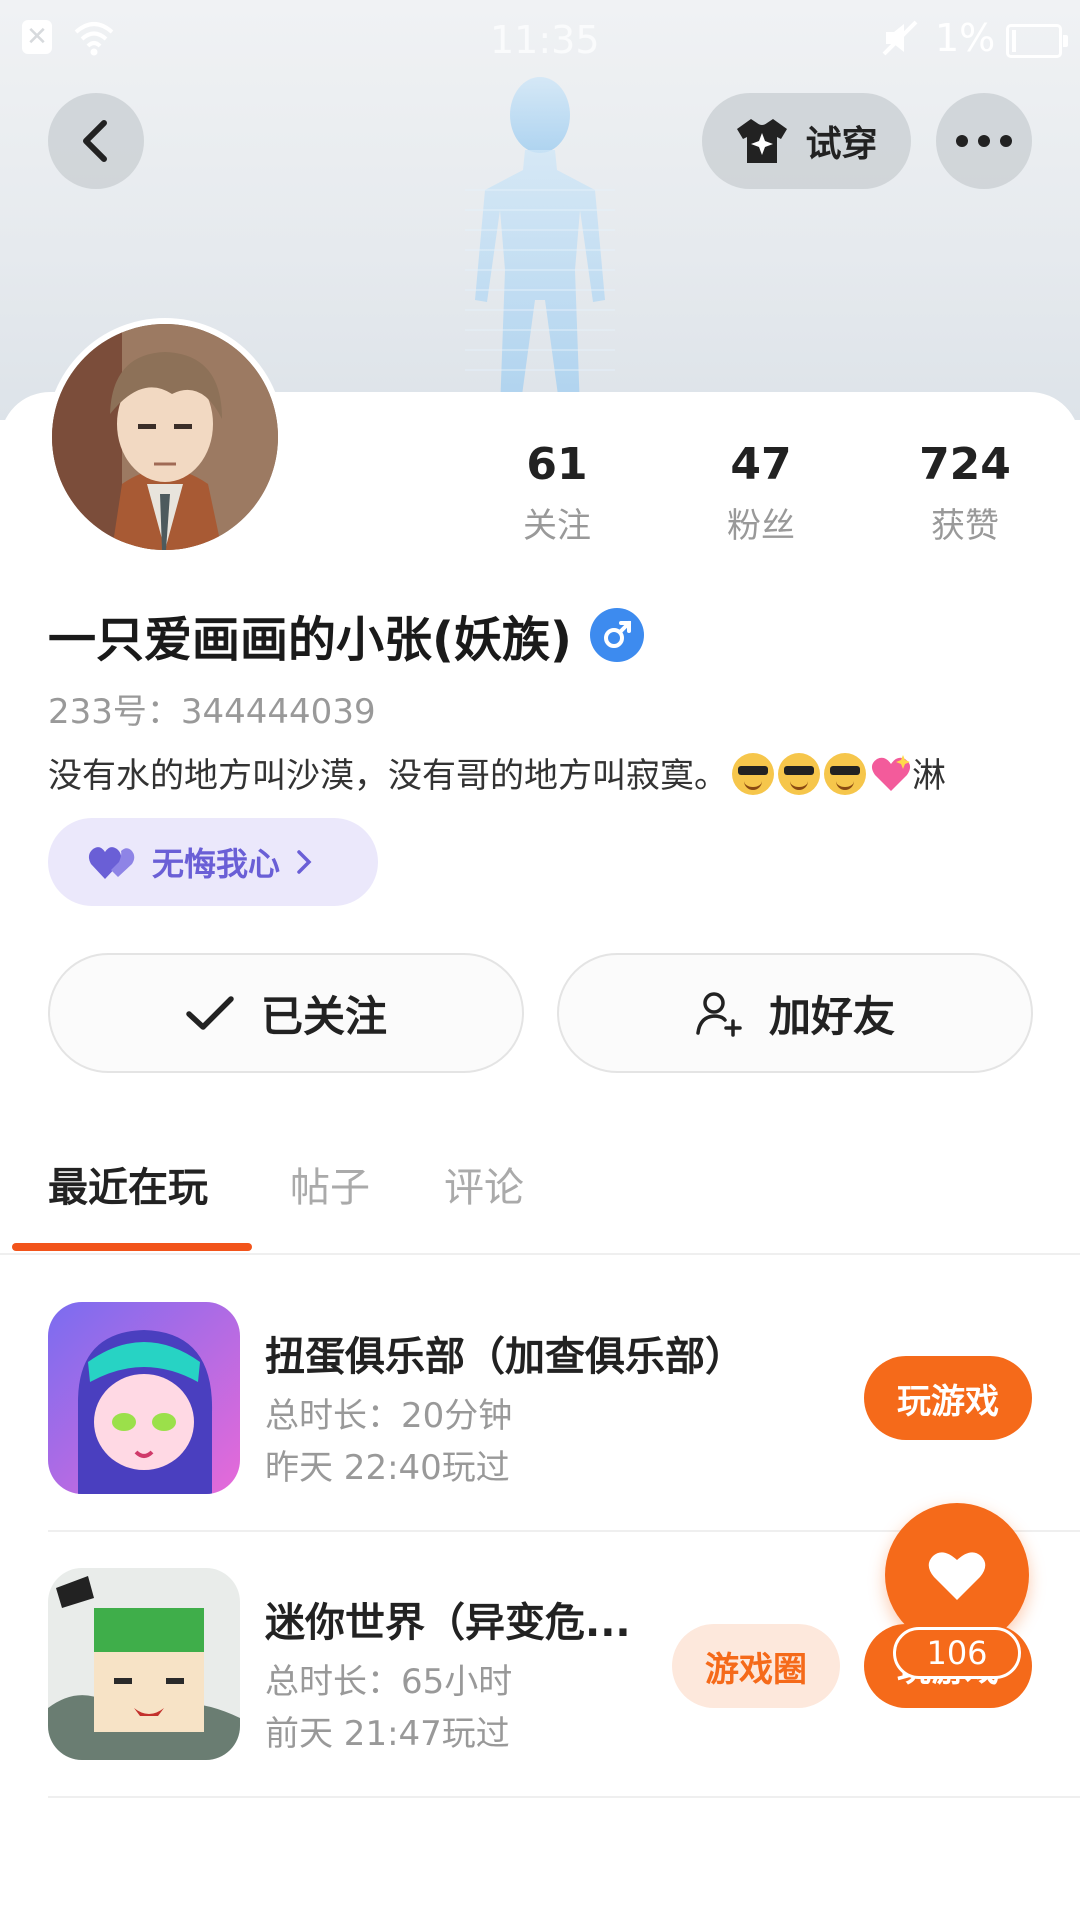 The width and height of the screenshot is (1080, 1920). Describe the element at coordinates (540, 1254) in the screenshot. I see `tabs-divider` at that location.